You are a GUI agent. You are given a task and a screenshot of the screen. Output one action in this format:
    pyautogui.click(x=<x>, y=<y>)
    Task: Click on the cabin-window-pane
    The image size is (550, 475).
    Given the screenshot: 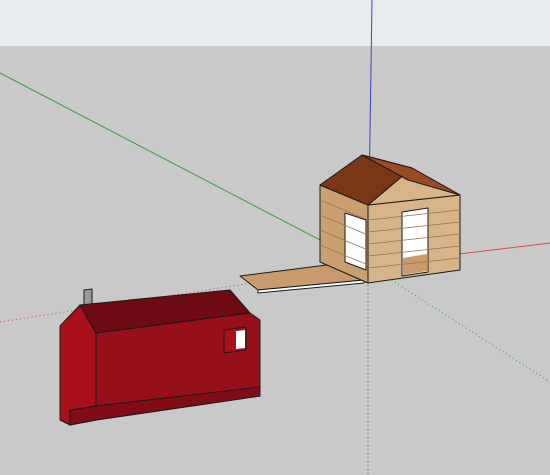 What is the action you would take?
    pyautogui.click(x=240, y=339)
    